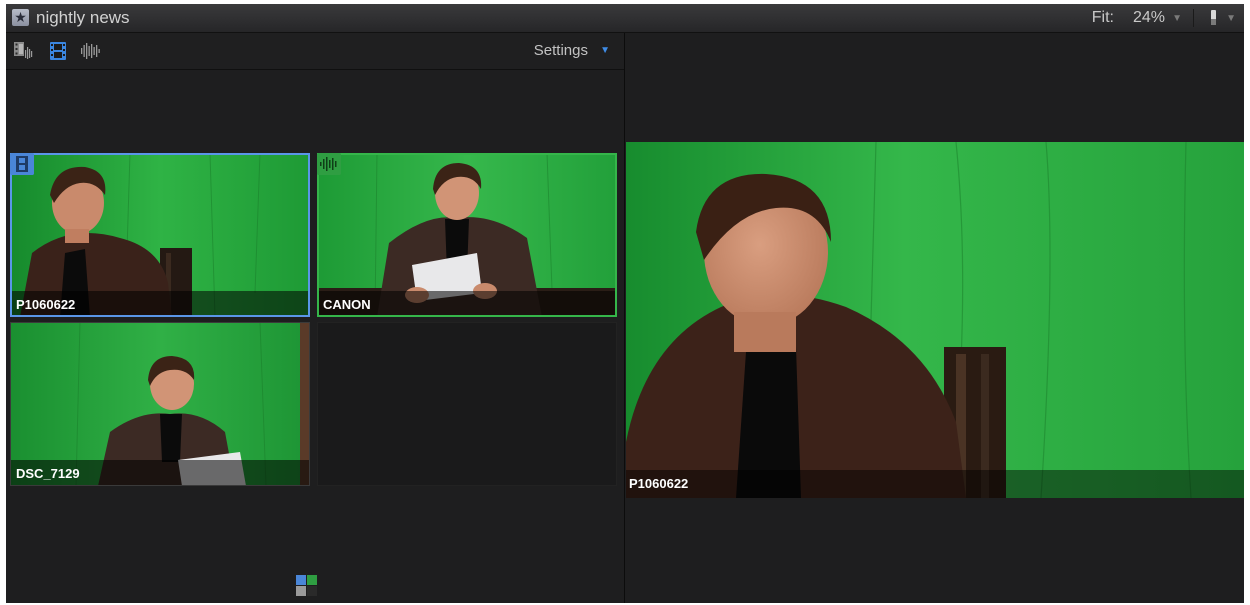 The width and height of the screenshot is (1250, 605). What do you see at coordinates (307, 586) in the screenshot?
I see `angle-bank-icon` at bounding box center [307, 586].